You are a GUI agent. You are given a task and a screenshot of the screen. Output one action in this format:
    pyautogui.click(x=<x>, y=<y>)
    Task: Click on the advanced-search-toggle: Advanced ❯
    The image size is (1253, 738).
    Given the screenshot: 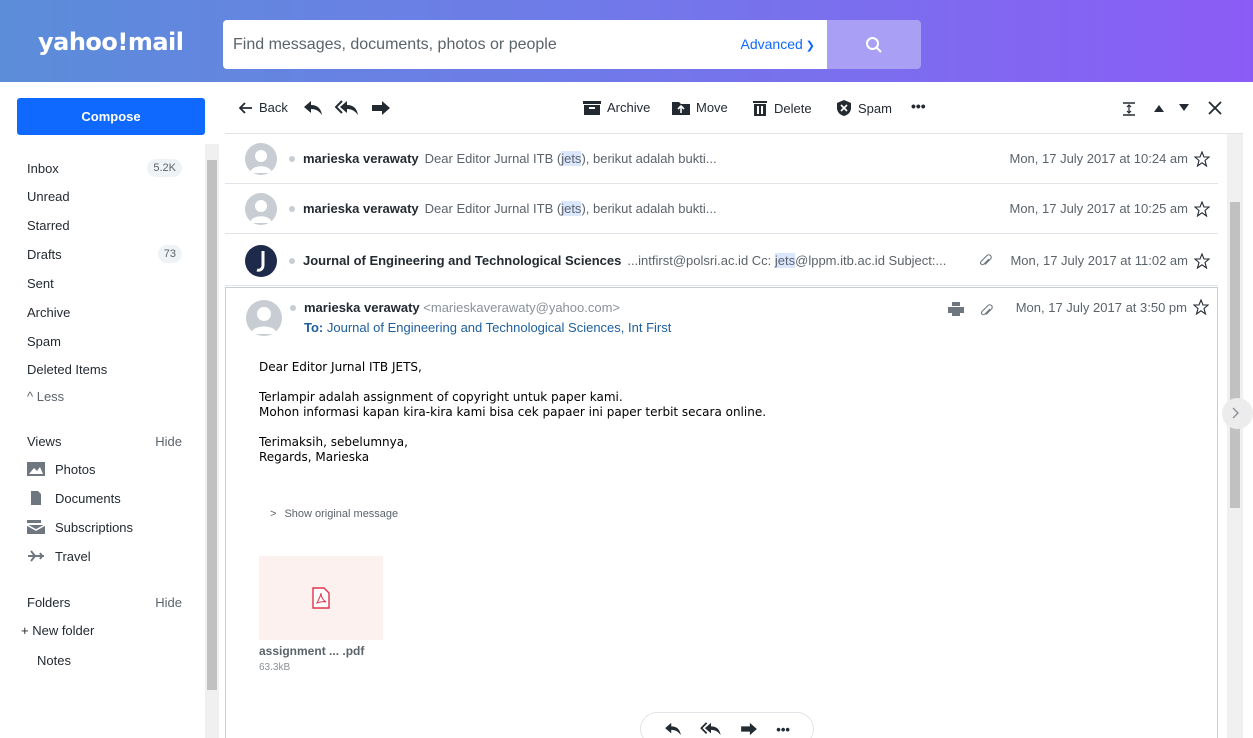 What is the action you would take?
    pyautogui.click(x=778, y=44)
    